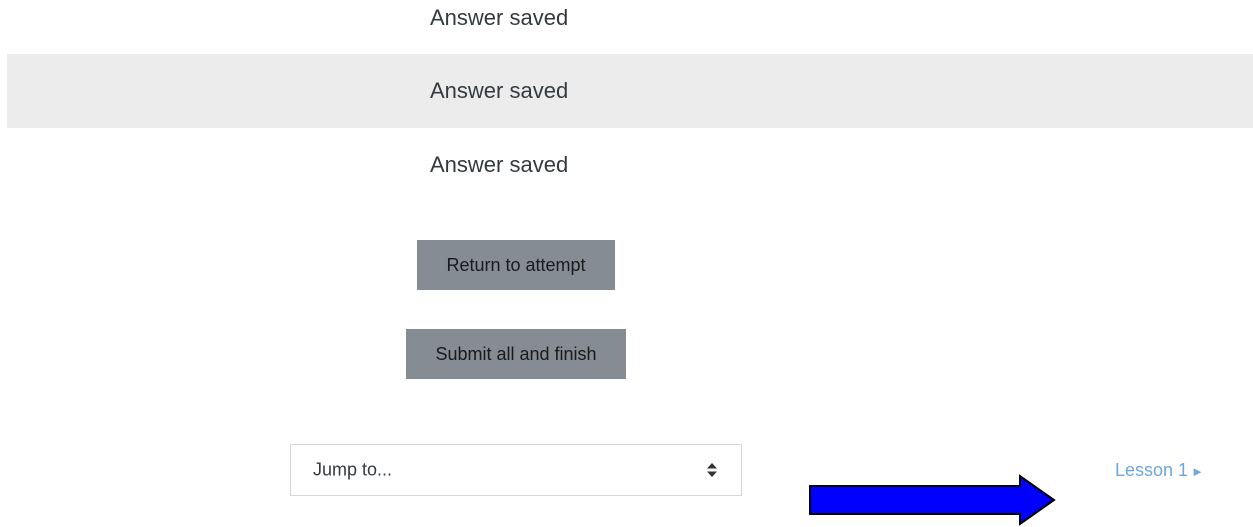 This screenshot has width=1253, height=527. Describe the element at coordinates (932, 500) in the screenshot. I see `annotation-arrow-icon` at that location.